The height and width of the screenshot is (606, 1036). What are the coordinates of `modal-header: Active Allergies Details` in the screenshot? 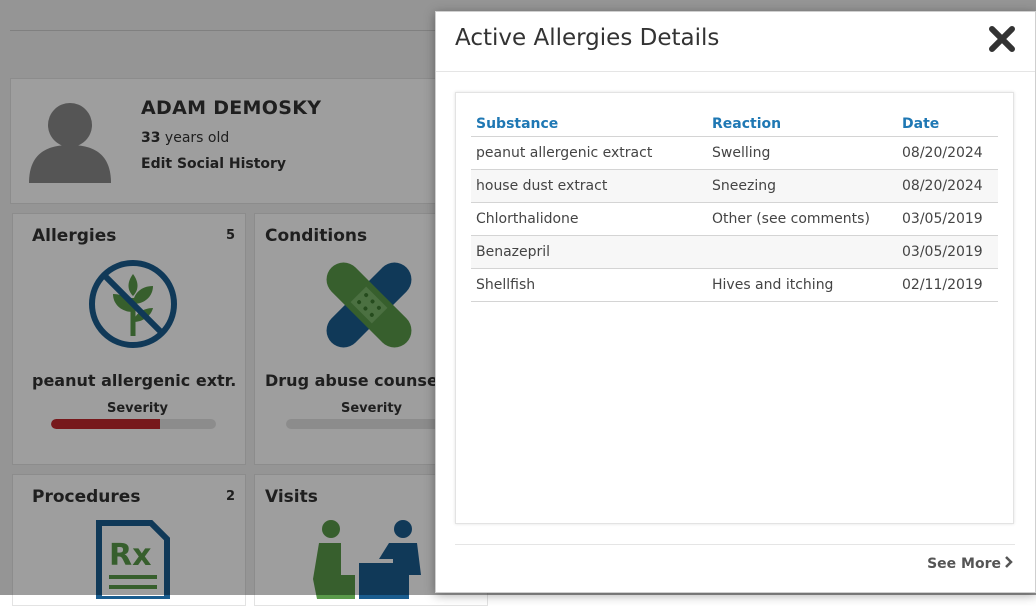 It's located at (735, 42).